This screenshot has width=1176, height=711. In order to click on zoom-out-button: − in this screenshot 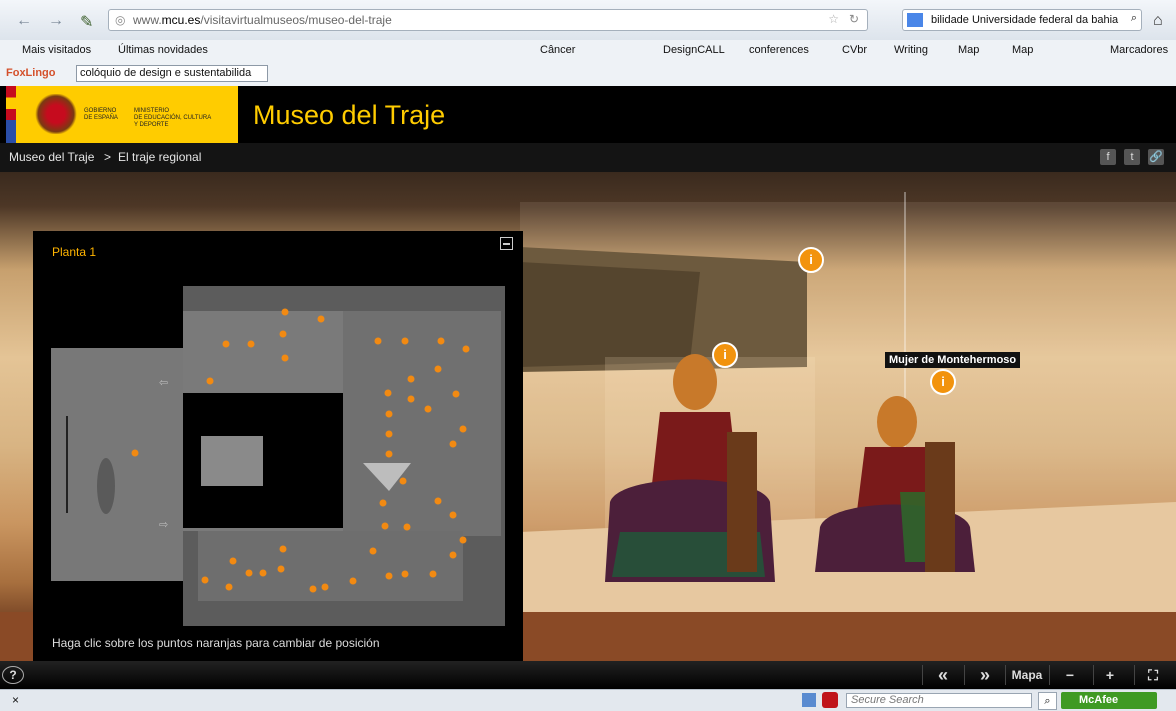, I will do `click(1070, 675)`.